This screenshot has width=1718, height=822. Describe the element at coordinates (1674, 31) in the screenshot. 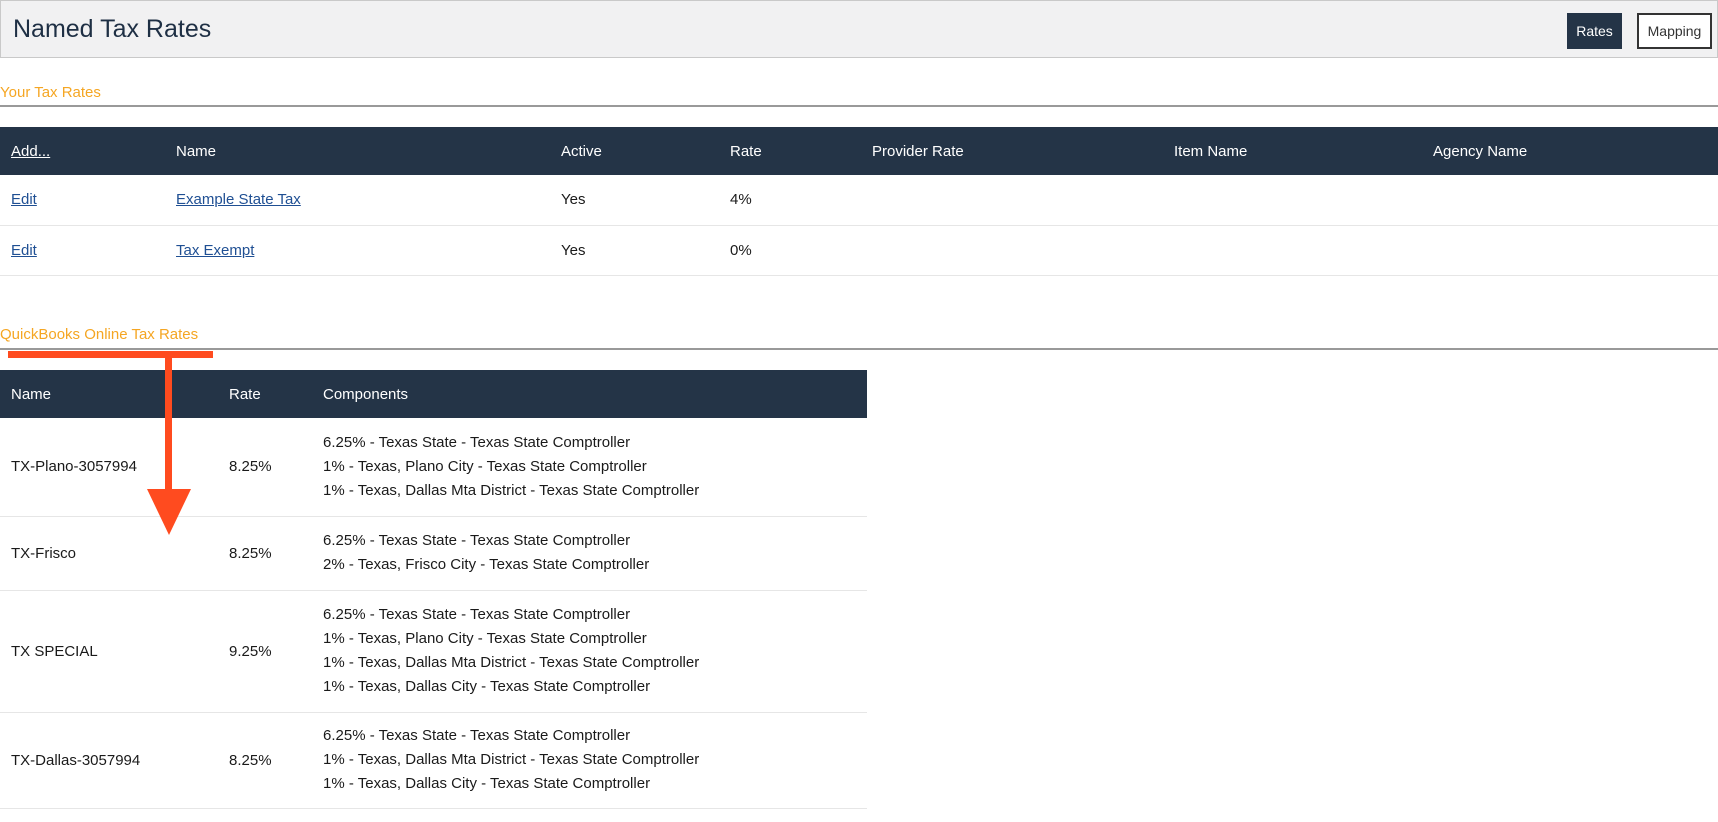

I see `mapping-button: Mapping` at that location.